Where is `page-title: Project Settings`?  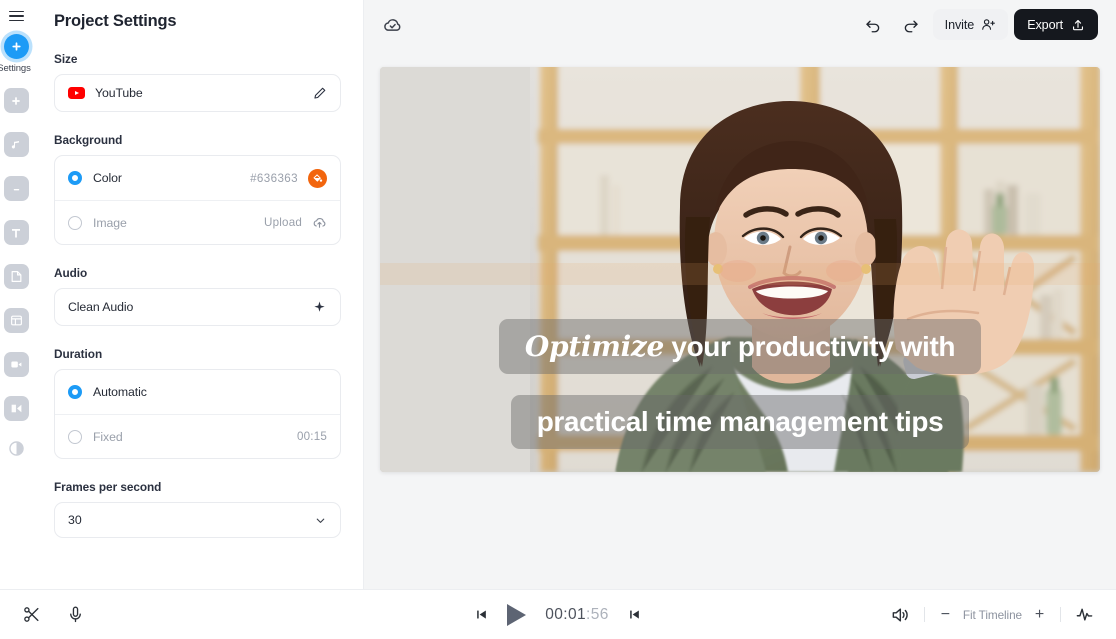 page-title: Project Settings is located at coordinates (115, 21).